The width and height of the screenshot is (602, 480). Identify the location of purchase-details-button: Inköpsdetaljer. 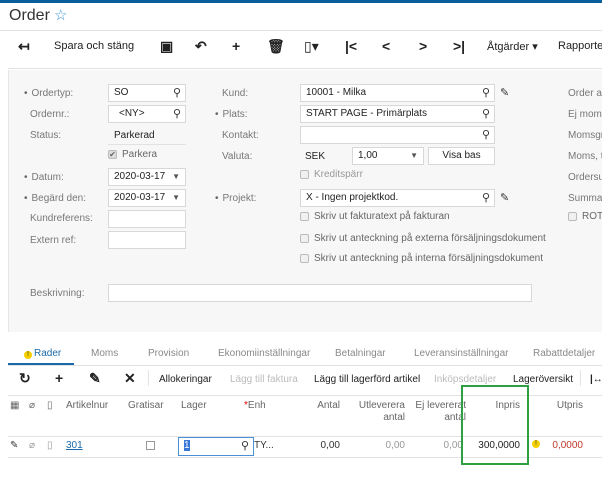
(465, 379).